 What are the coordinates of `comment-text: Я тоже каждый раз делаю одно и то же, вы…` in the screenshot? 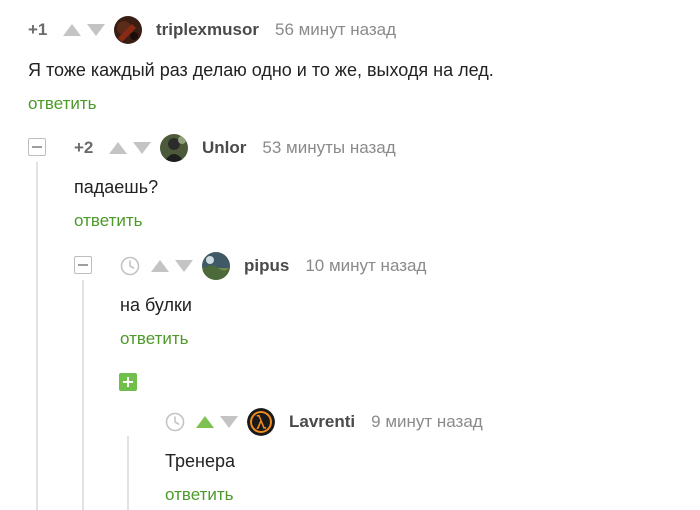 It's located at (261, 70).